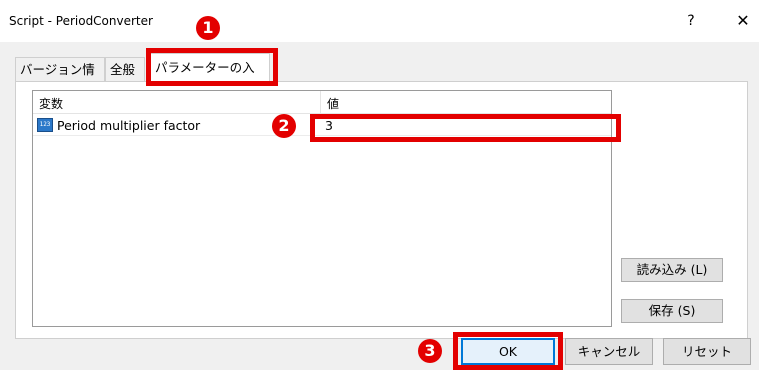  I want to click on grid-header: 変数 値, so click(322, 102).